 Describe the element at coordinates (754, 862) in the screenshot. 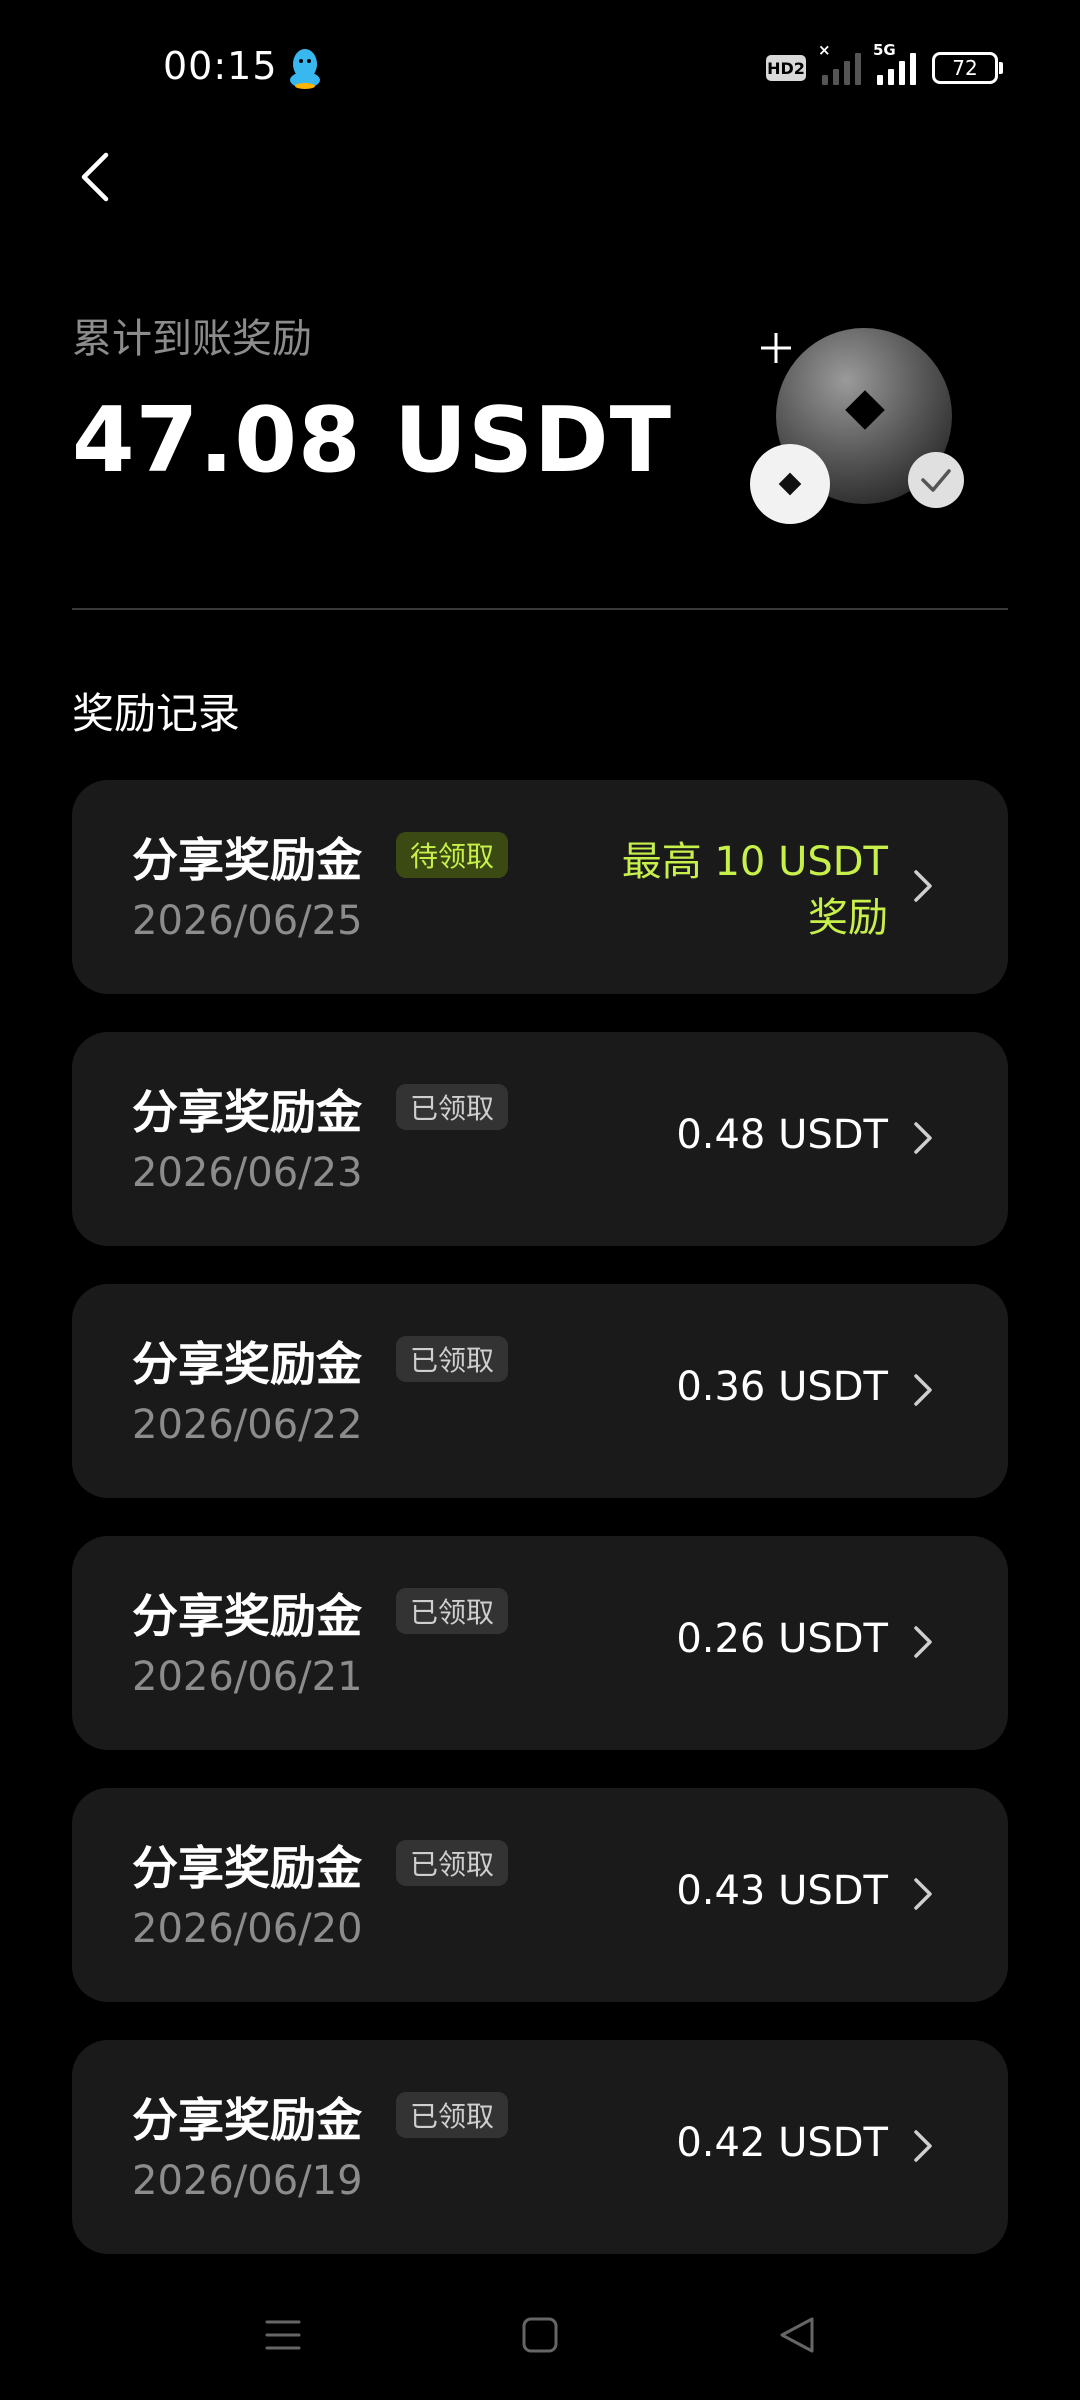

I see `record-amount-line1: 最高 10 USDT` at that location.